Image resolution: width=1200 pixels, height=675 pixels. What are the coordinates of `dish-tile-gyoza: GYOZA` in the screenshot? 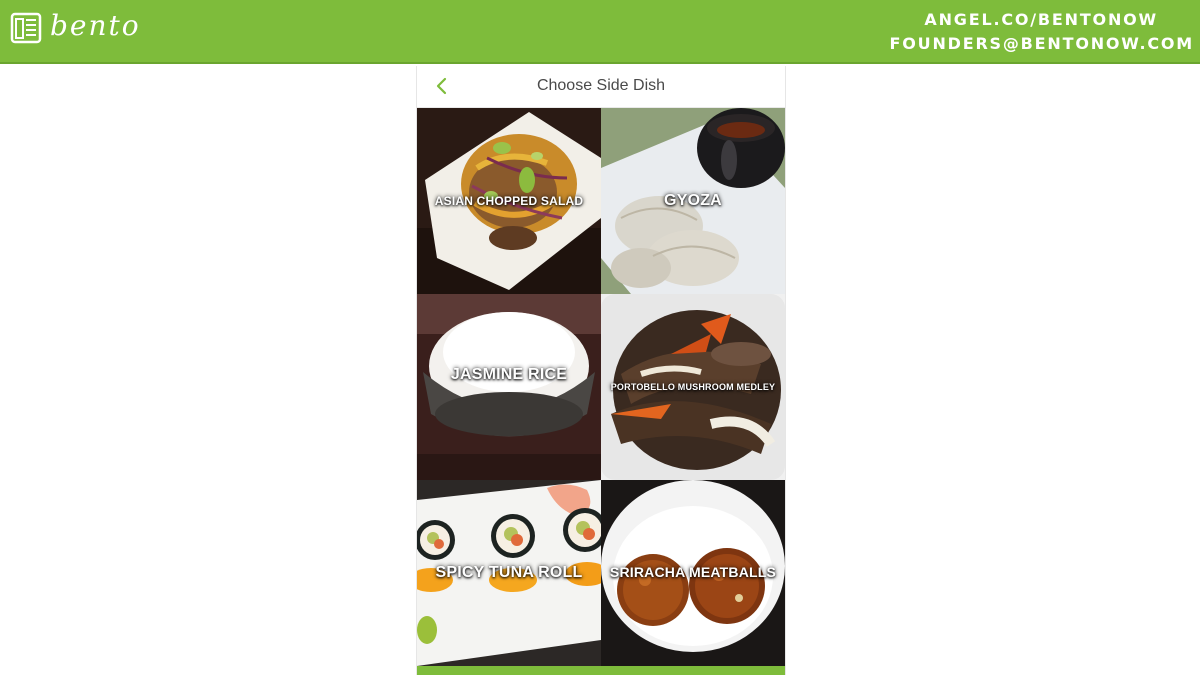 It's located at (693, 201).